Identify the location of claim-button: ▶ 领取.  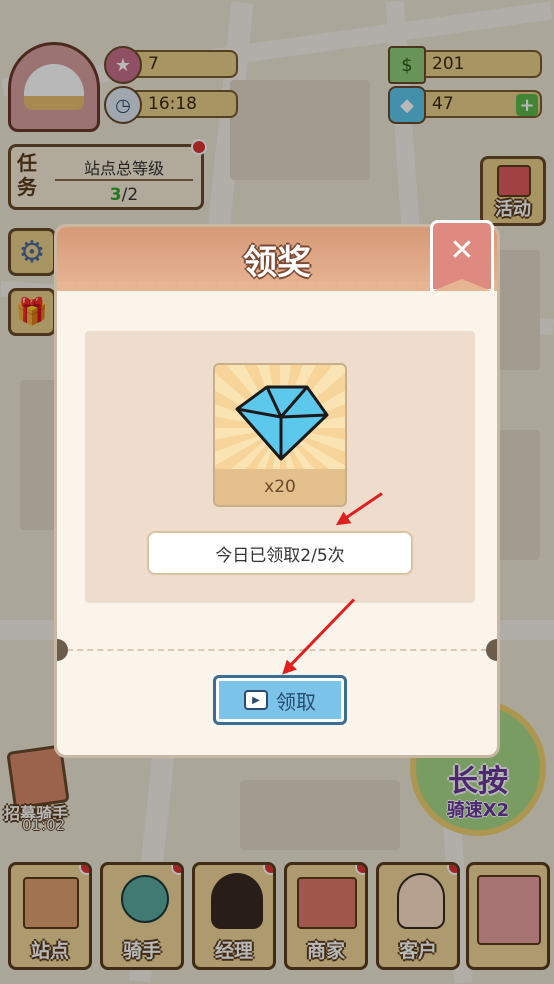
(280, 700).